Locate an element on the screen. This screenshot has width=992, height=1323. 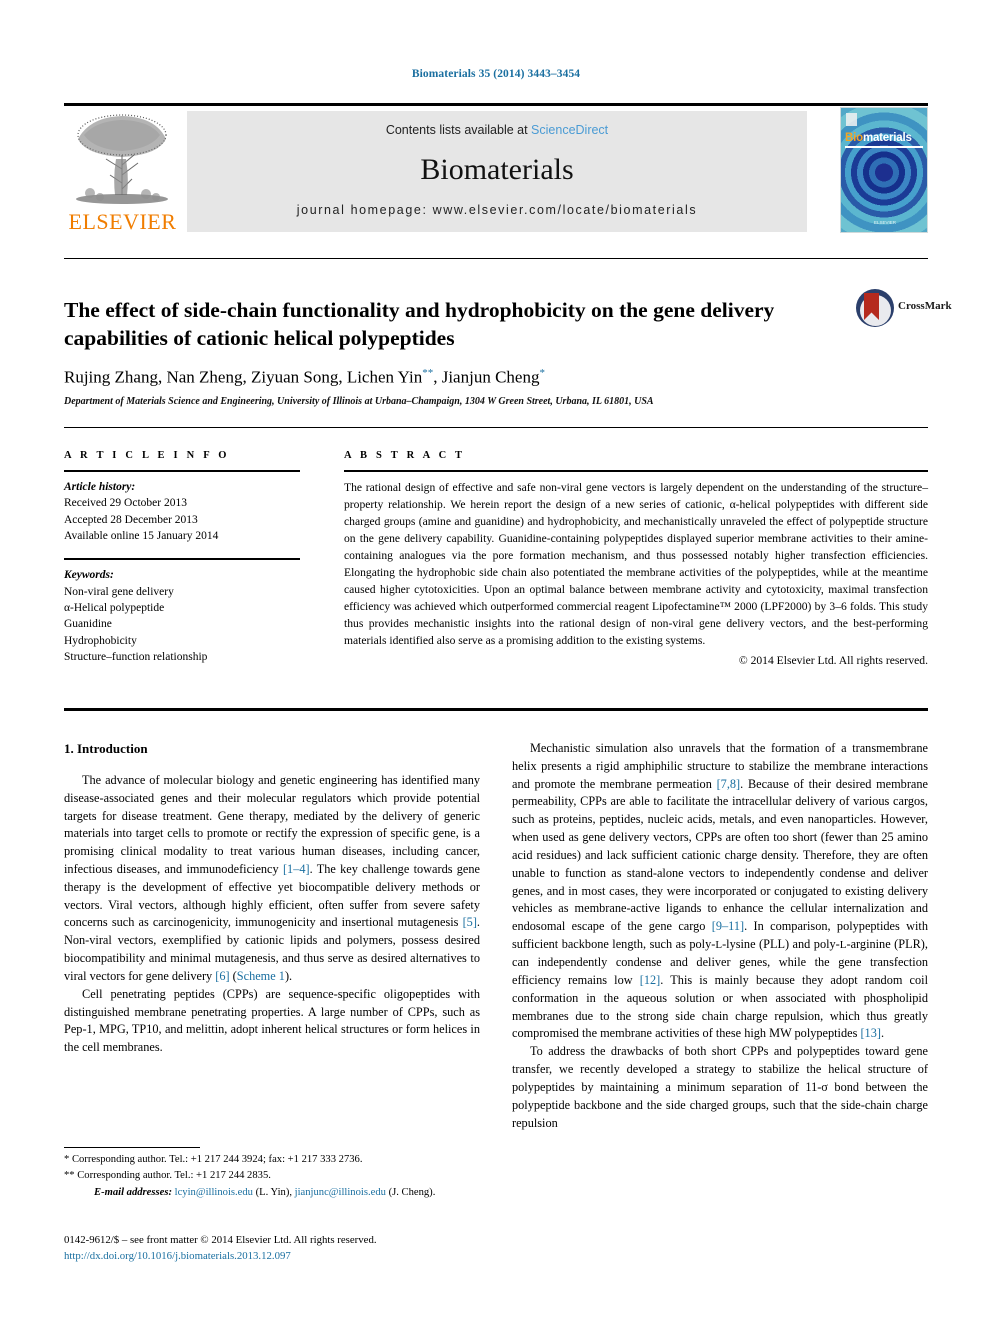
keywords-label: Keywords: is located at coordinates (89, 575).